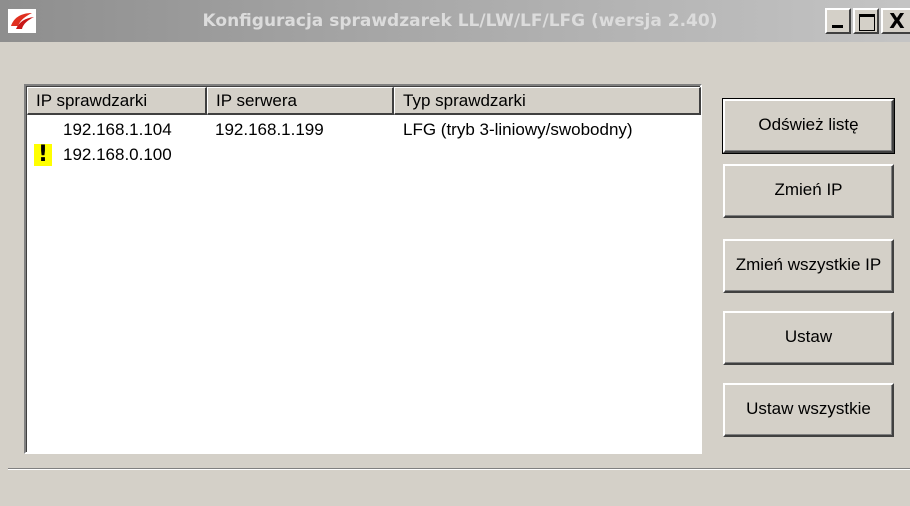  Describe the element at coordinates (866, 21) in the screenshot. I see `maximize-button` at that location.